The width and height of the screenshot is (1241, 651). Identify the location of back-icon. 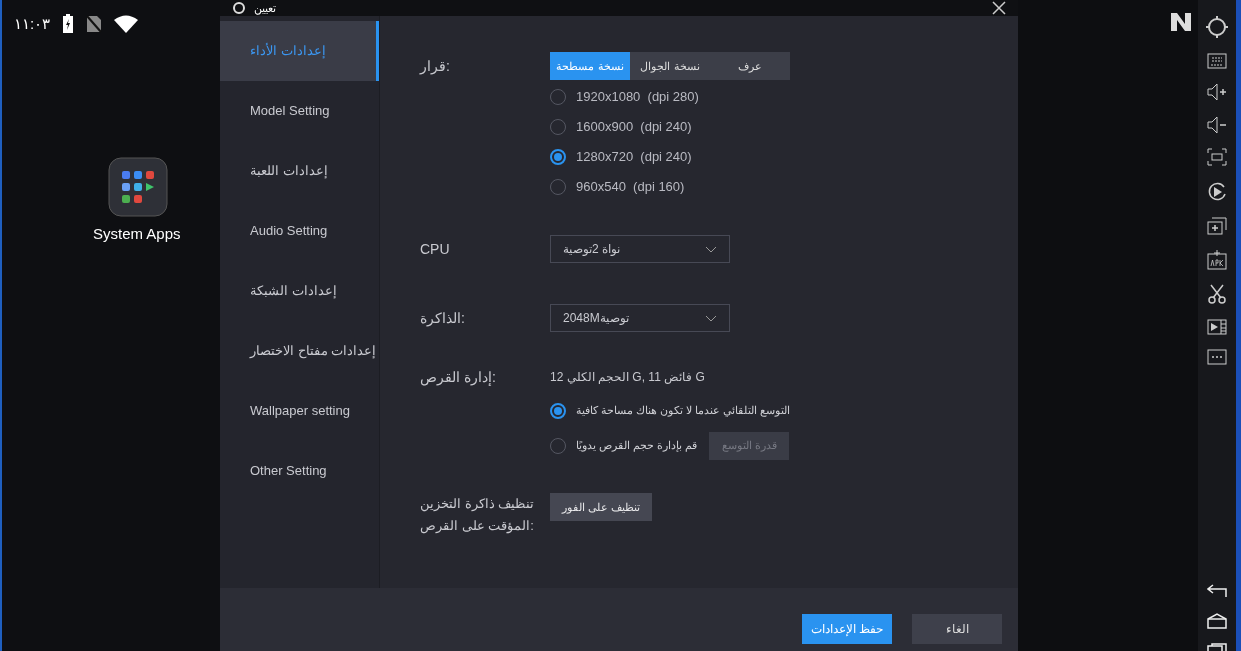
(1217, 591).